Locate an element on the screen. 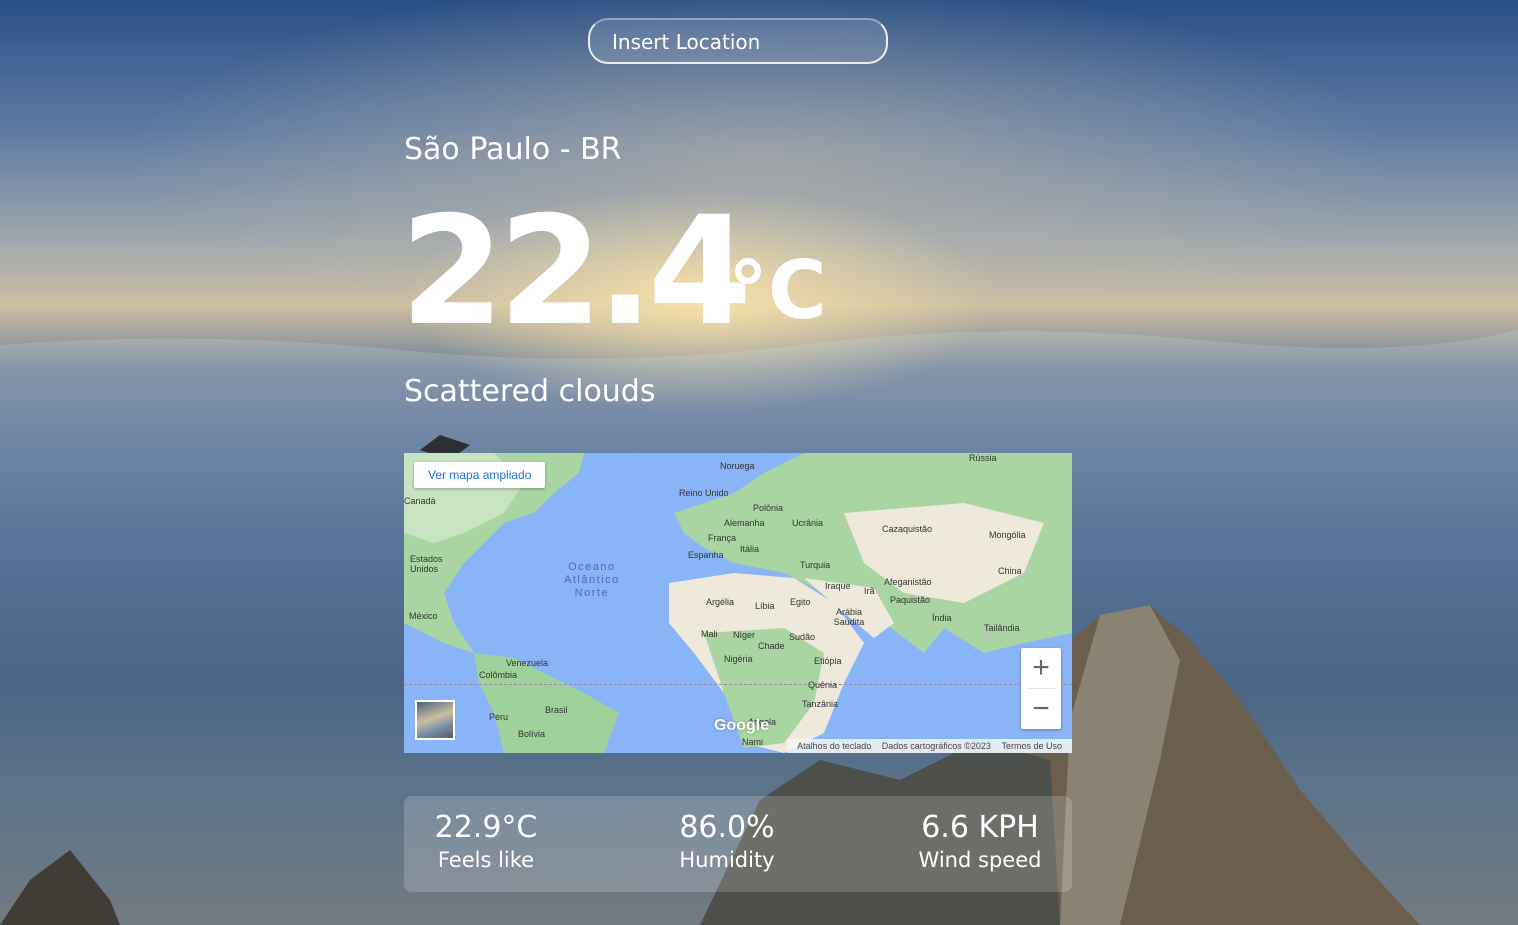 The height and width of the screenshot is (925, 1518). map-label: Brasil is located at coordinates (556, 710).